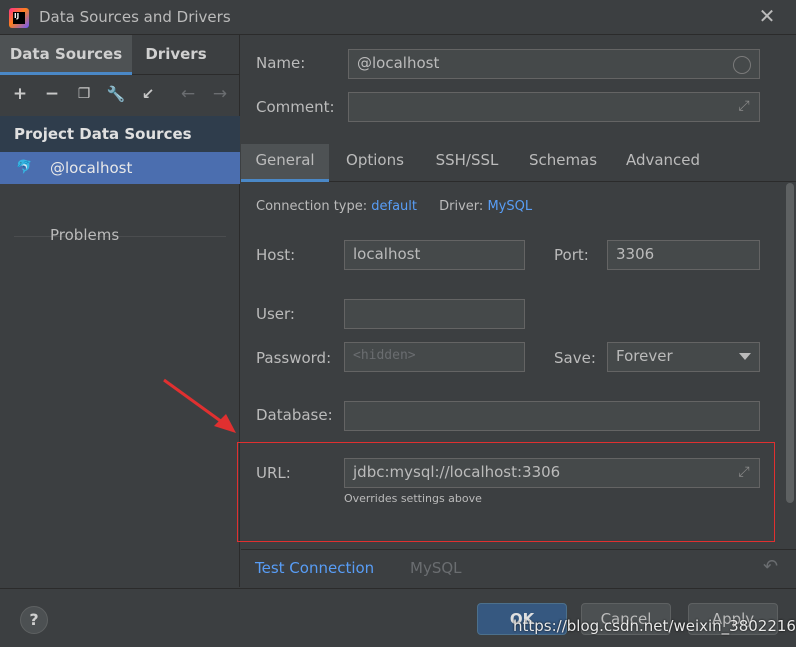  Describe the element at coordinates (34, 620) in the screenshot. I see `help-button: ?` at that location.